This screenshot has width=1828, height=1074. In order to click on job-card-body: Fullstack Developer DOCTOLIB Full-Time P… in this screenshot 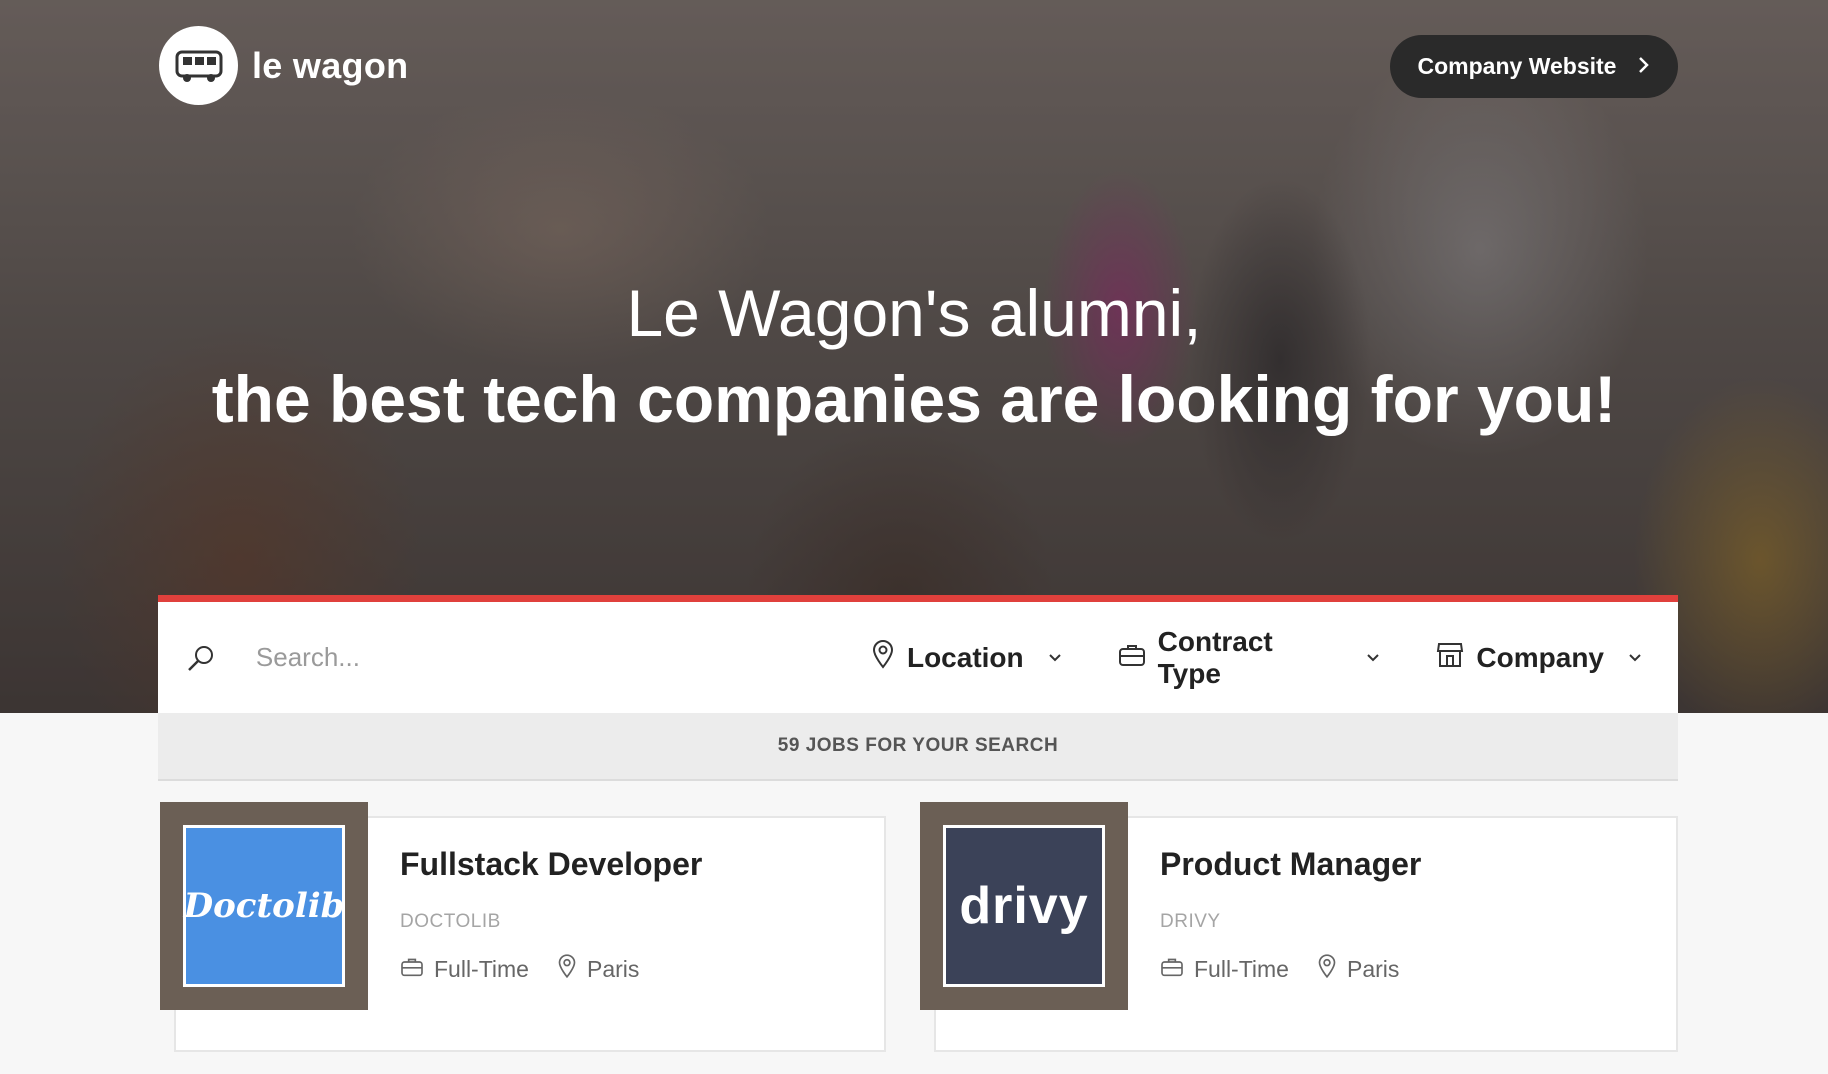, I will do `click(551, 915)`.